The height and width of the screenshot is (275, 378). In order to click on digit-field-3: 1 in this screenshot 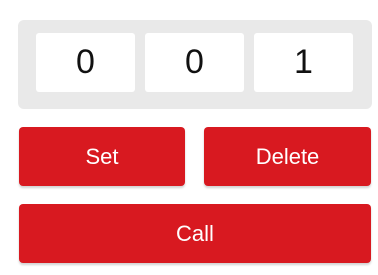, I will do `click(303, 62)`.